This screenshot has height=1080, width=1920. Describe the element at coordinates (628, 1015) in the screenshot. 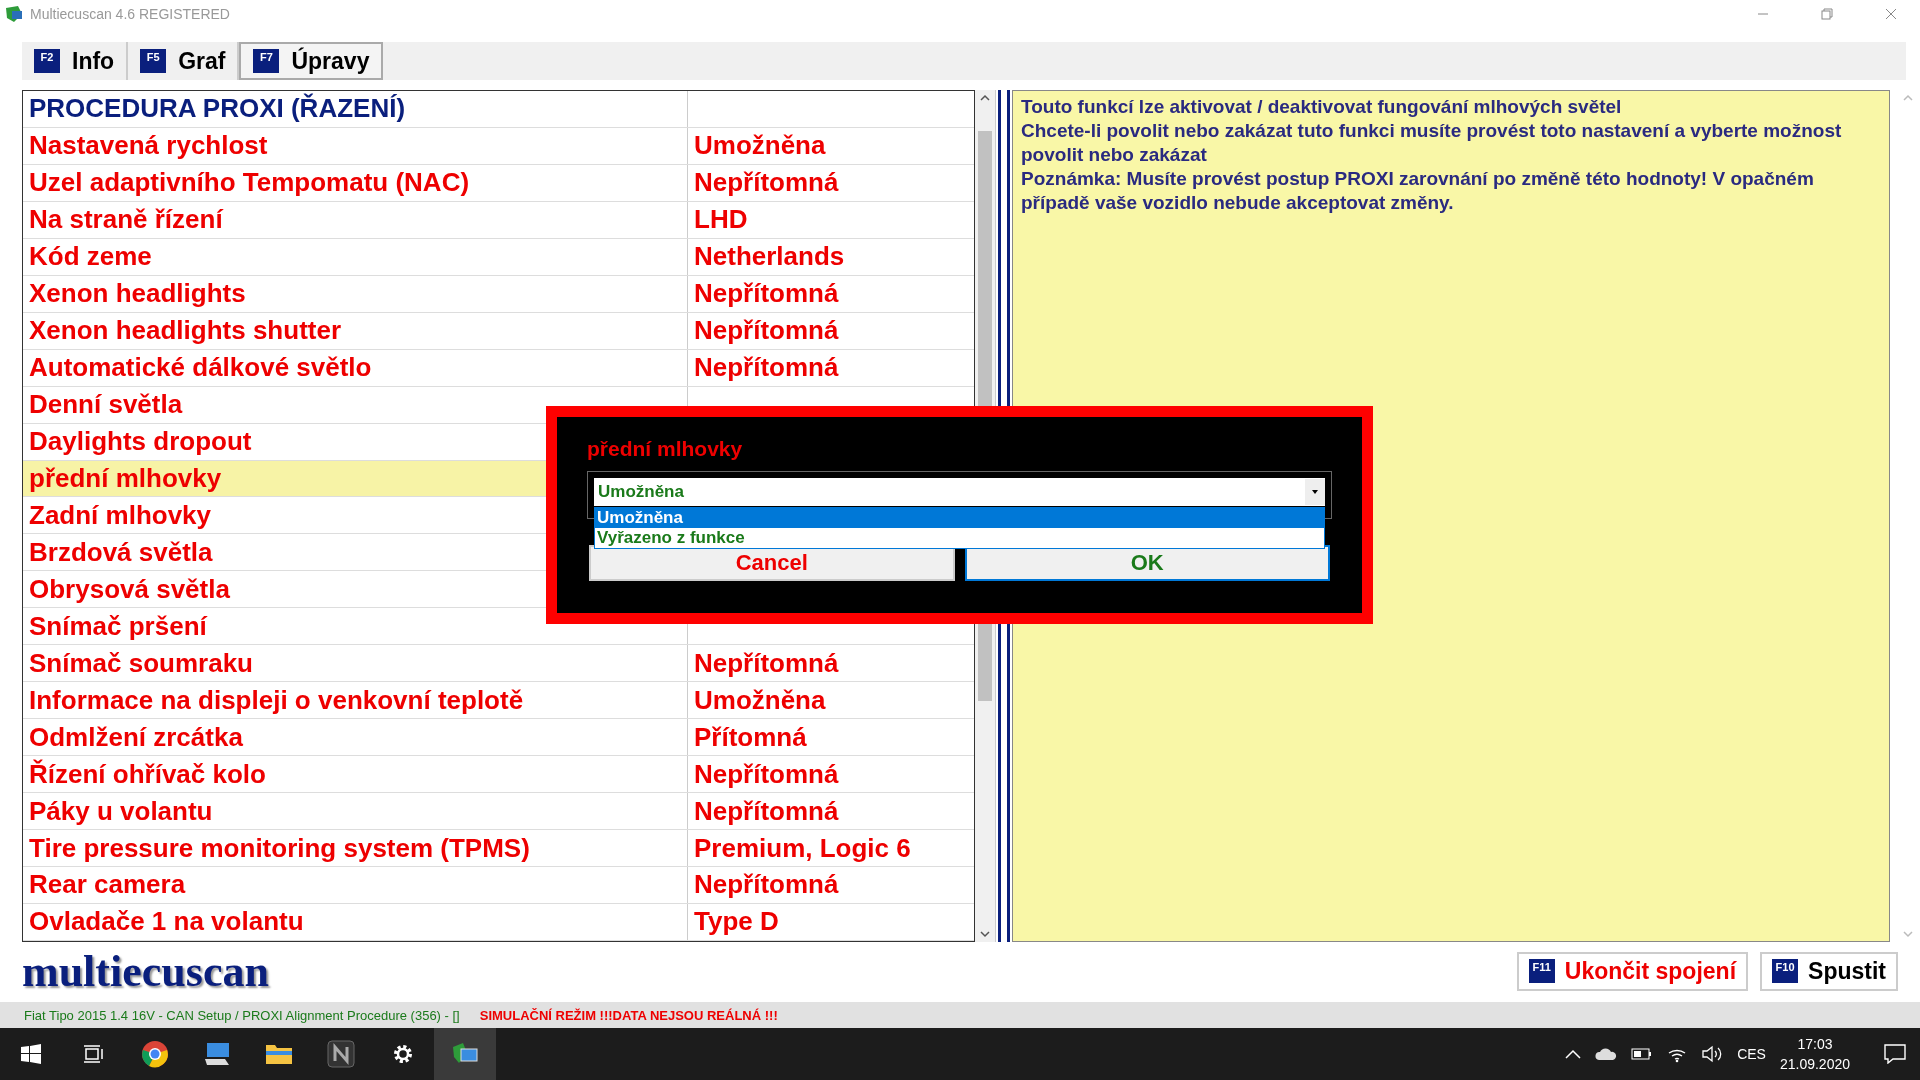

I see `warning-text: SIMULAČNÍ REŽIM !!!DATA NEJSOU REÁLNÁ !!!` at that location.